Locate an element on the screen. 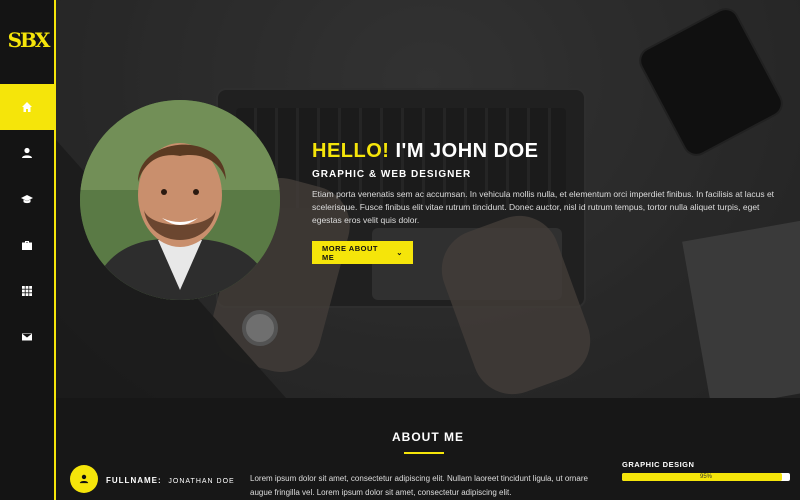 The image size is (800, 500). nav-gallery is located at coordinates (27, 291).